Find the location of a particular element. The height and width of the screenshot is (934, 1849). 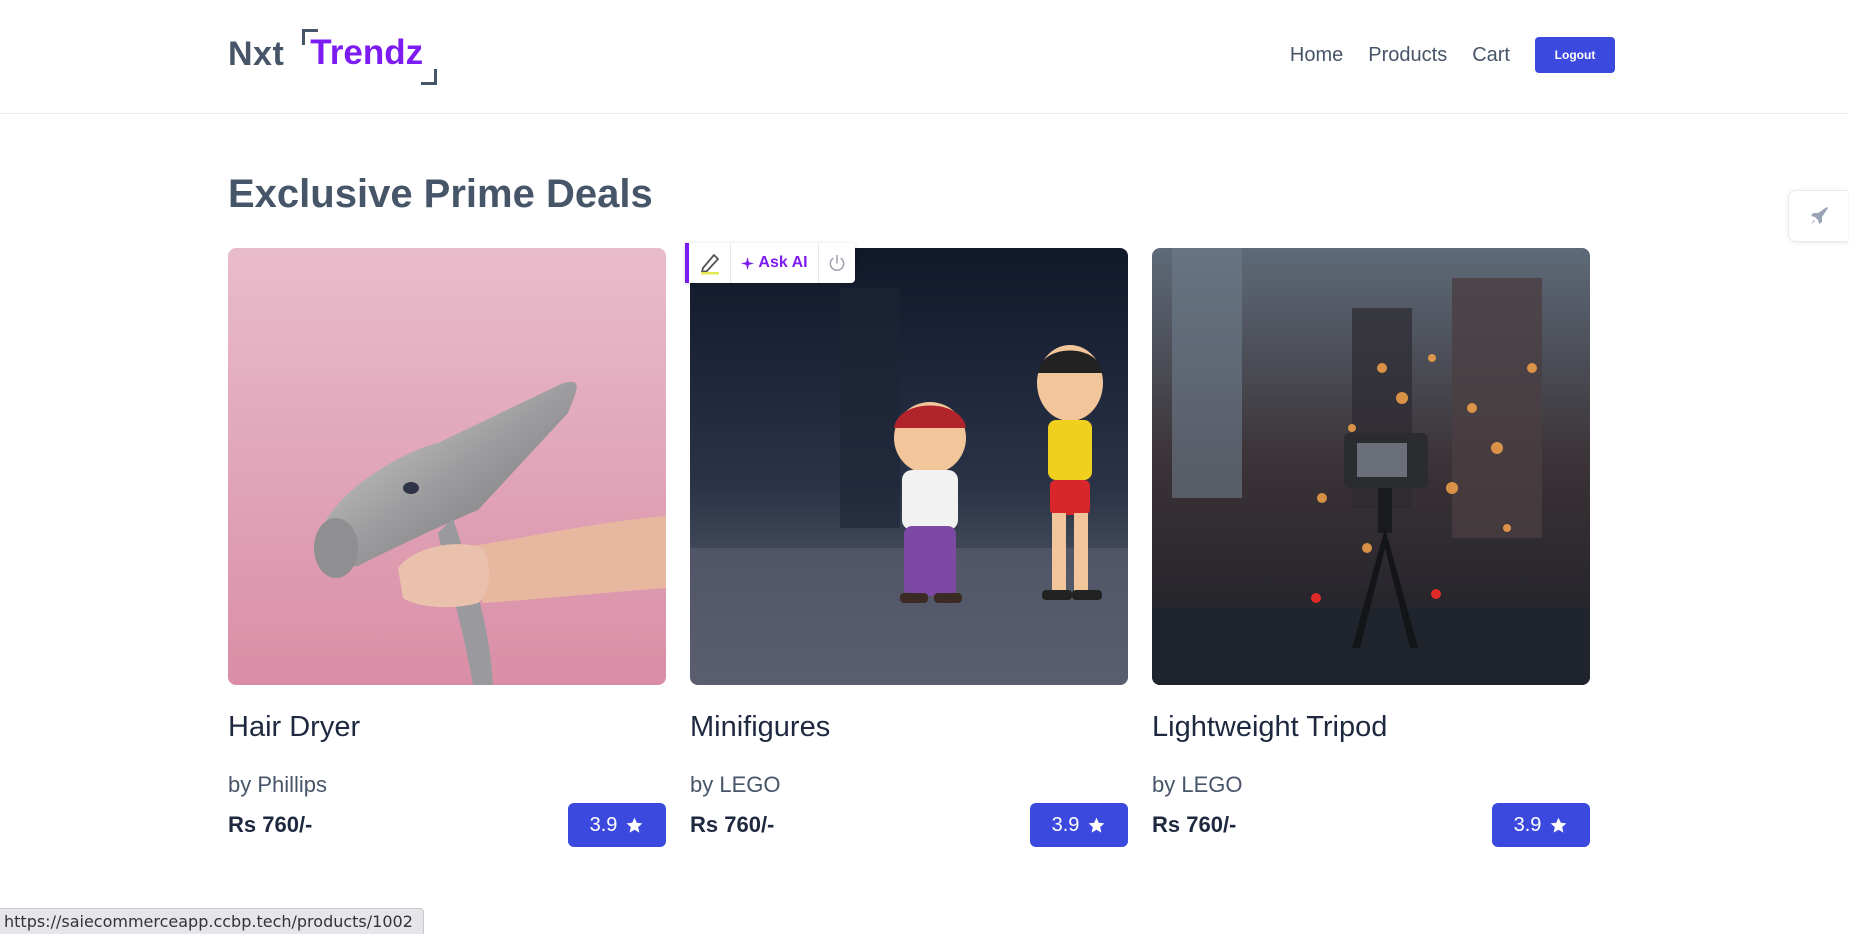

logo-text-trendz: Trendz is located at coordinates (367, 52).